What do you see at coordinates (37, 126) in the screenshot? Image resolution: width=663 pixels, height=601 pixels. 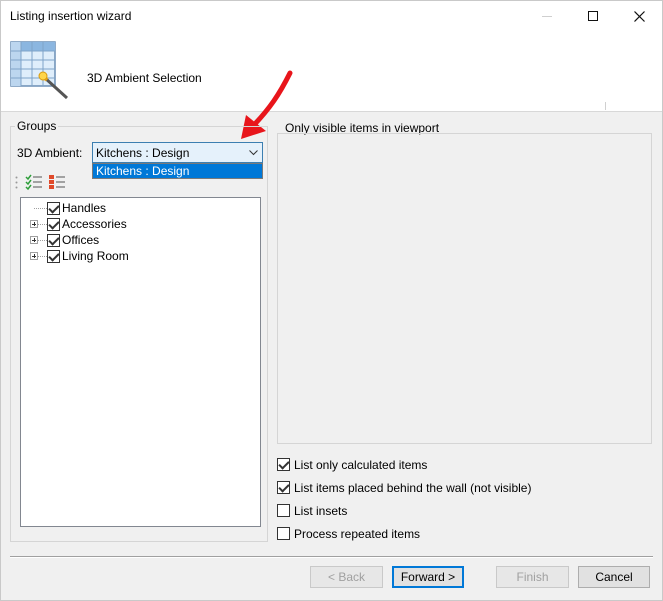 I see `groups-label: Groups` at bounding box center [37, 126].